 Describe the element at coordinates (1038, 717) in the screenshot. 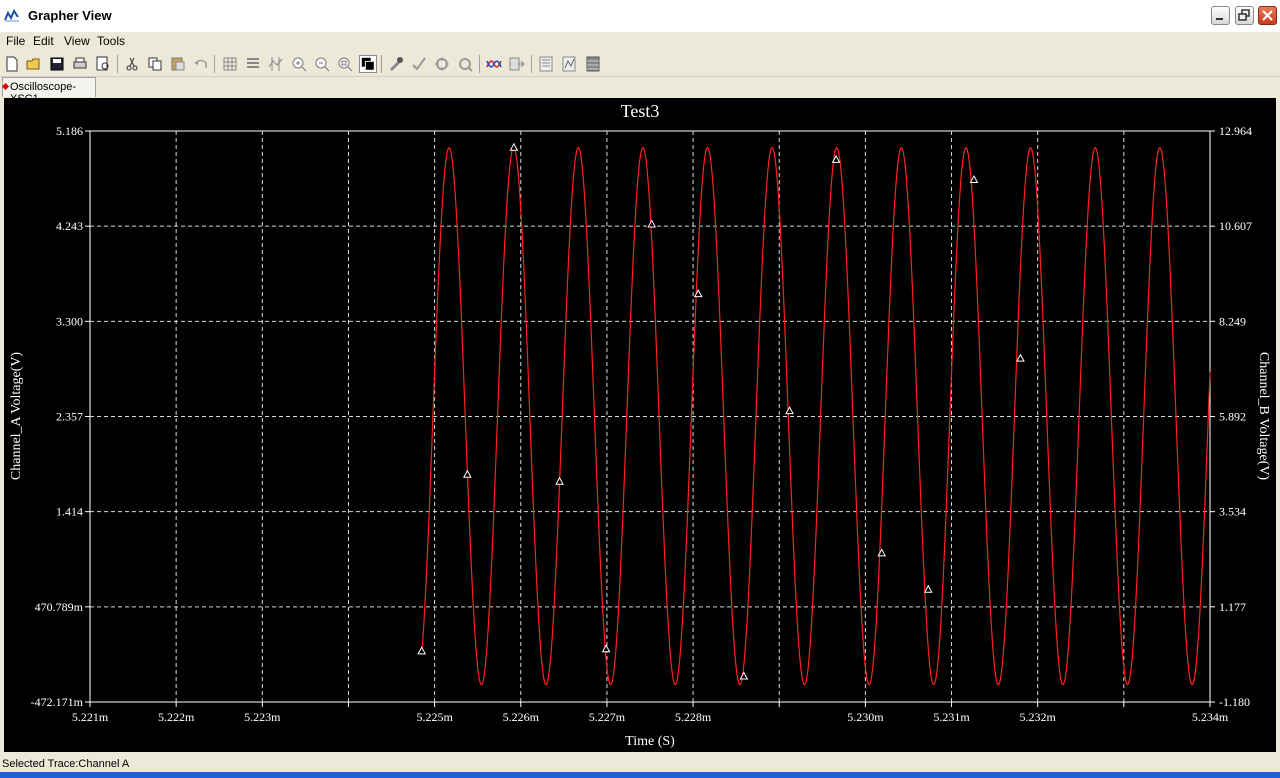

I see `x-tick-label: 5.232m` at that location.